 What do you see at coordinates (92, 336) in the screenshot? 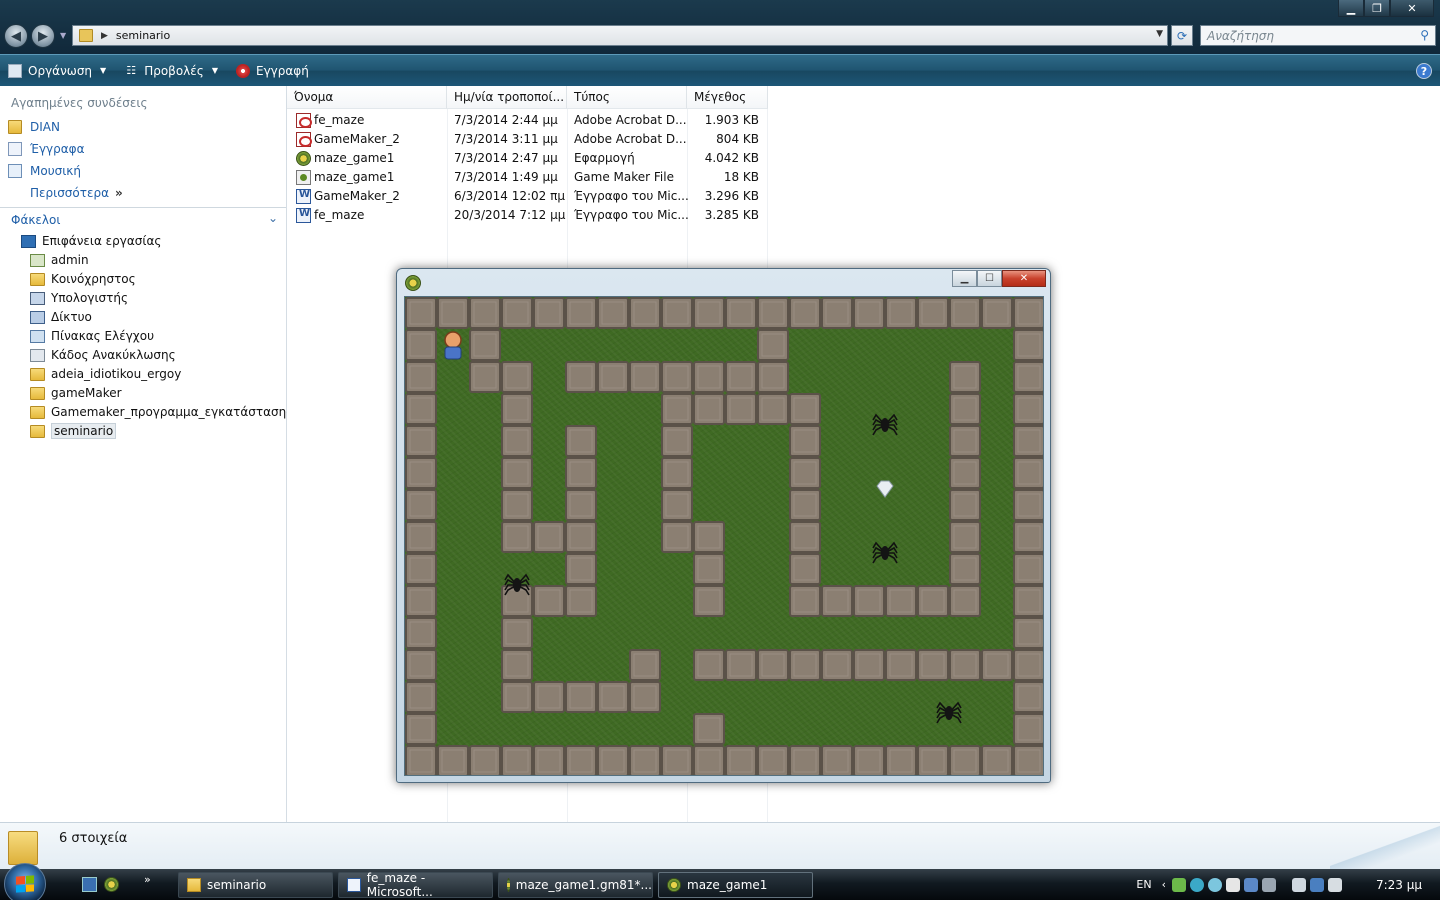
I see `tree-item-control-panel: Πίνακας Ελέγχου` at bounding box center [92, 336].